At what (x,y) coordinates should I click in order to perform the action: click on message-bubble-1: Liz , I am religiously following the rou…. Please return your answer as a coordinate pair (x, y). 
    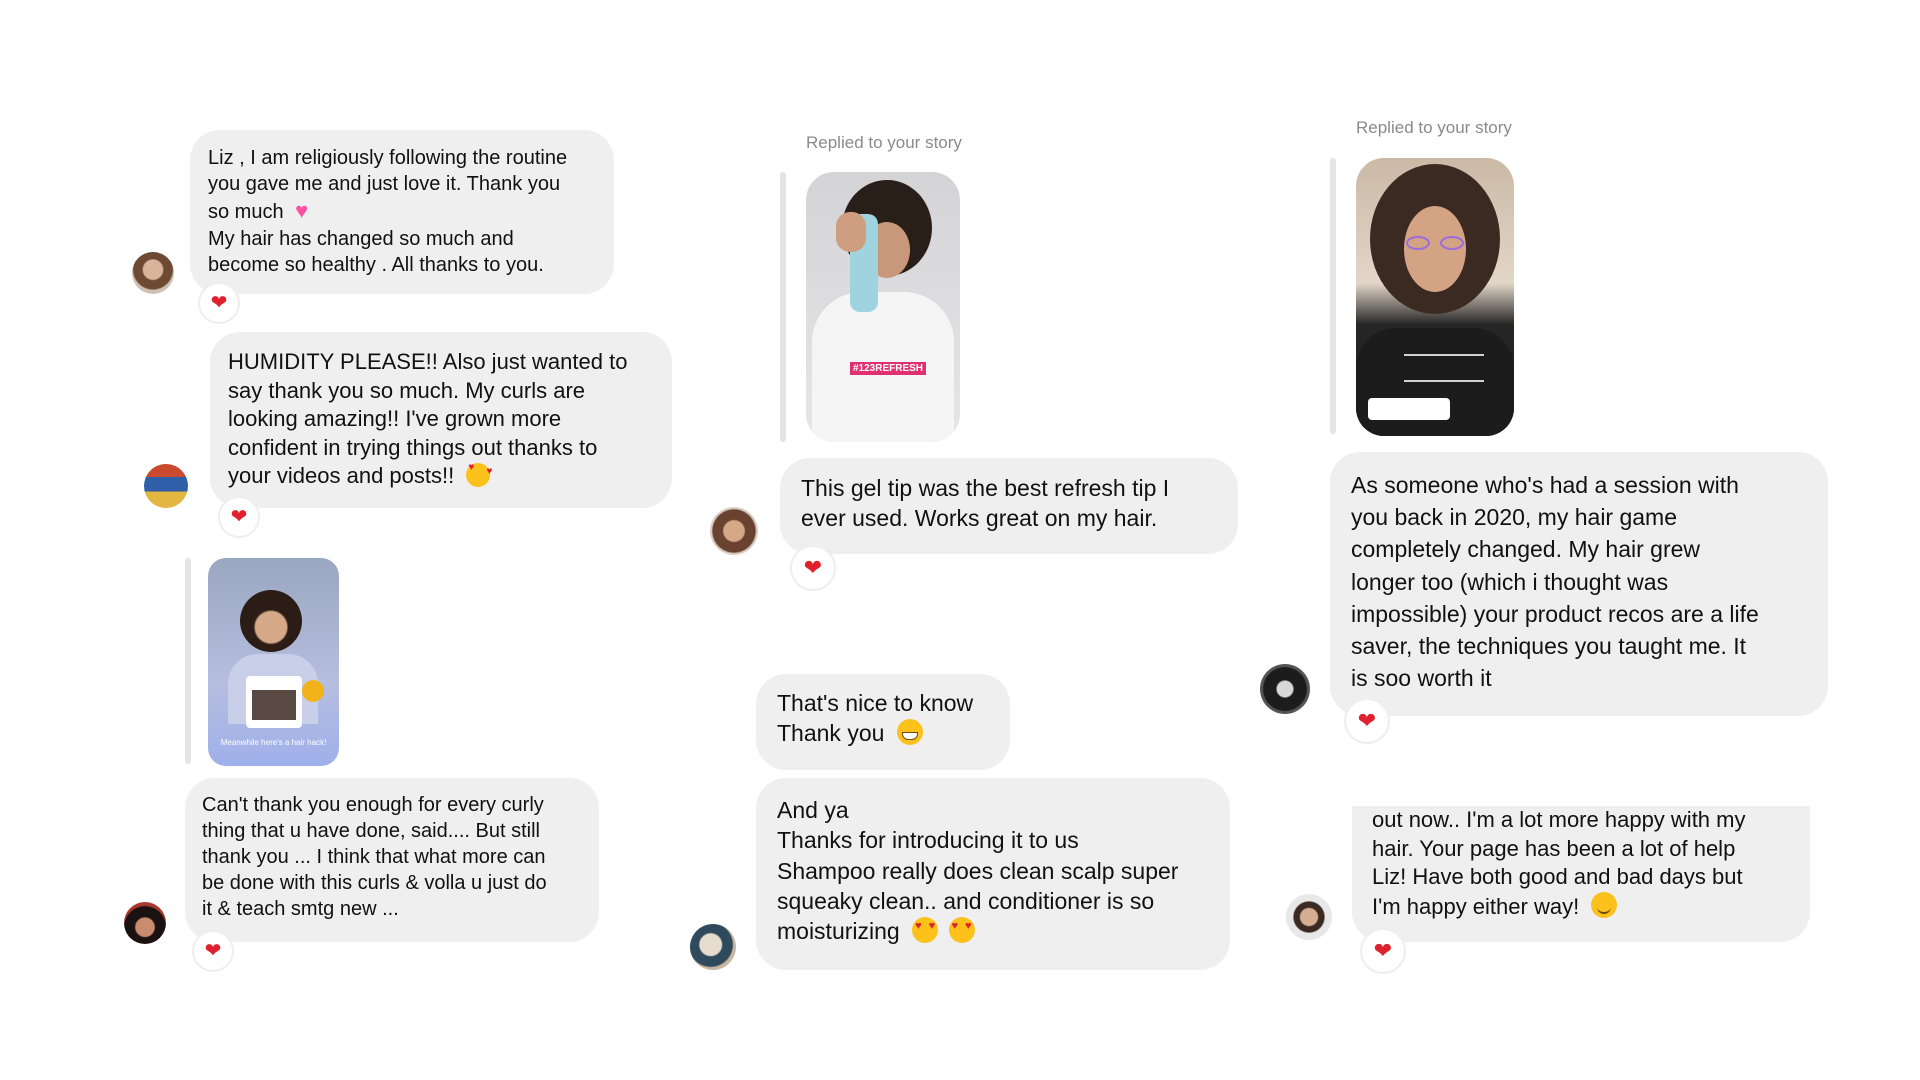
    Looking at the image, I should click on (402, 212).